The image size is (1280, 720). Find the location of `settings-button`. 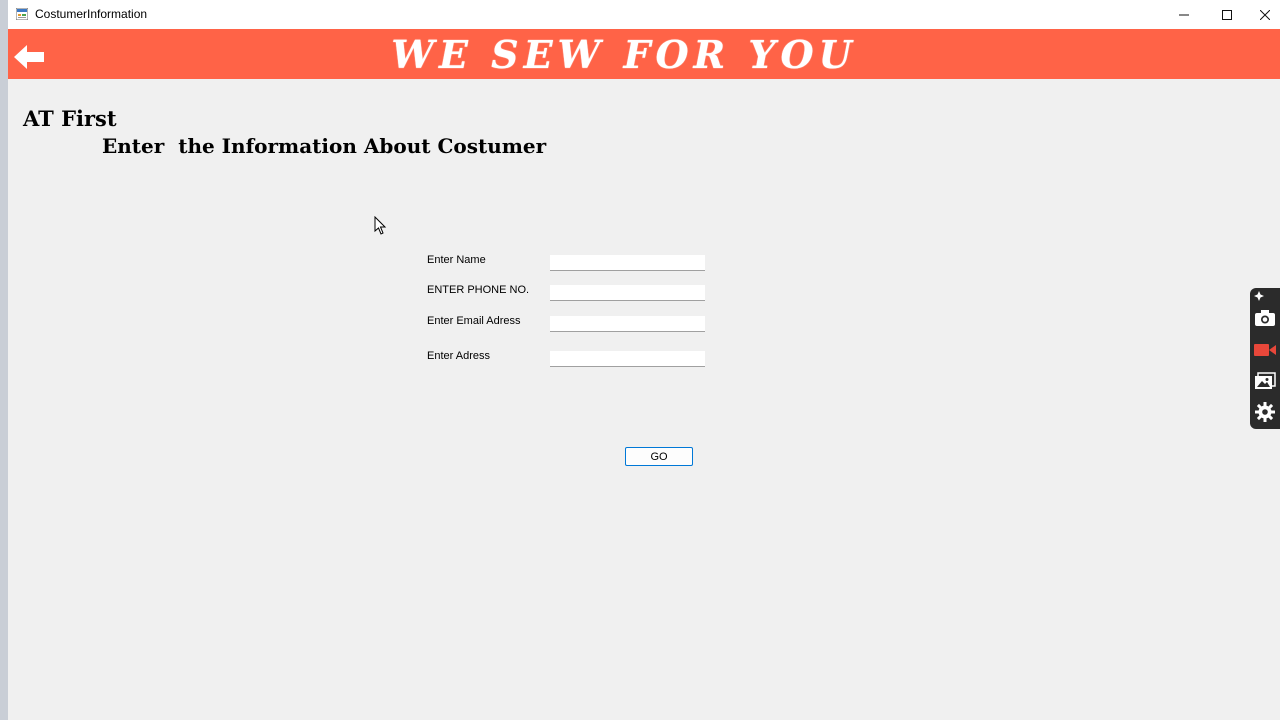

settings-button is located at coordinates (1265, 412).